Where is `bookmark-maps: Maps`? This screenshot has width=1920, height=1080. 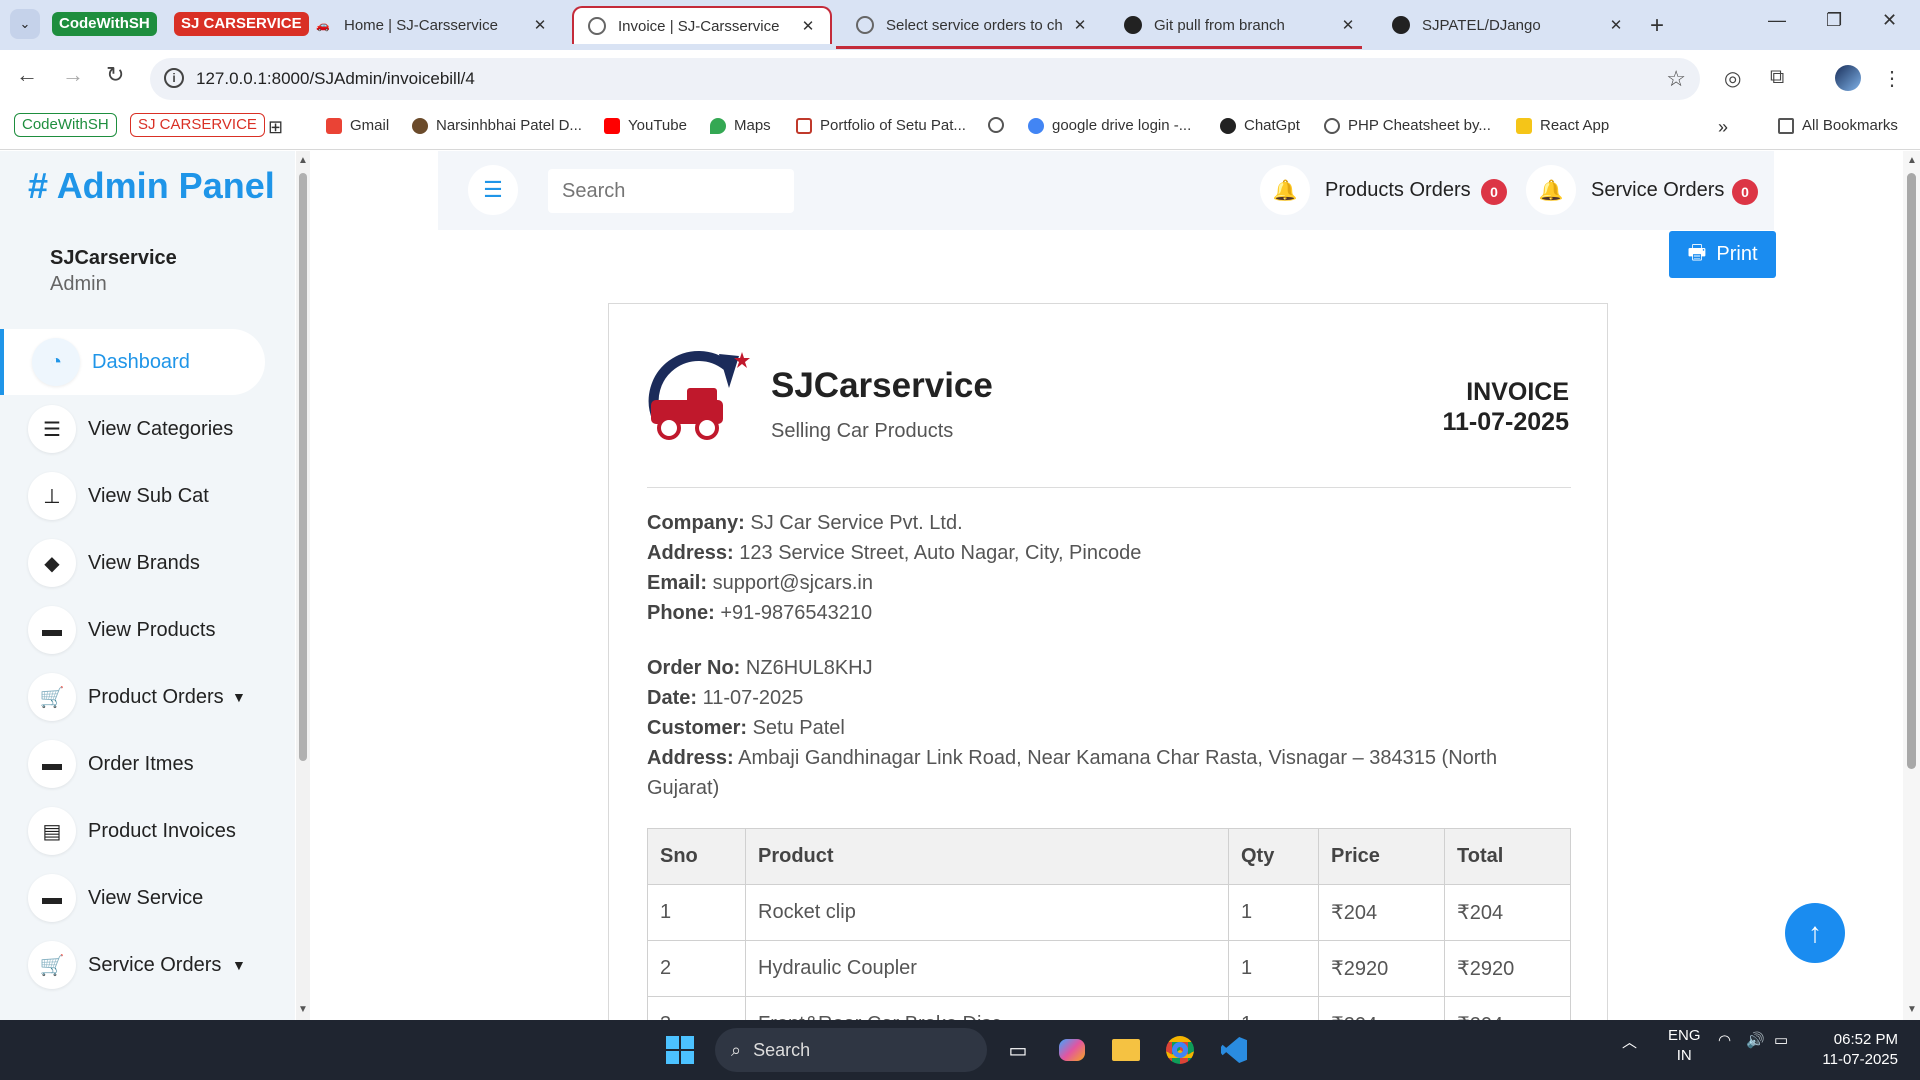
bookmark-maps: Maps is located at coordinates (740, 125).